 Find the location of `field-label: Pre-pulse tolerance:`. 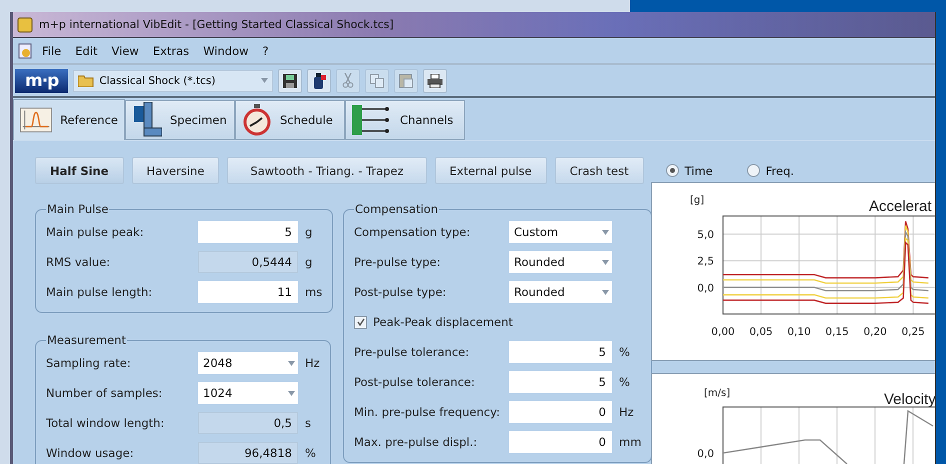

field-label: Pre-pulse tolerance: is located at coordinates (412, 352).